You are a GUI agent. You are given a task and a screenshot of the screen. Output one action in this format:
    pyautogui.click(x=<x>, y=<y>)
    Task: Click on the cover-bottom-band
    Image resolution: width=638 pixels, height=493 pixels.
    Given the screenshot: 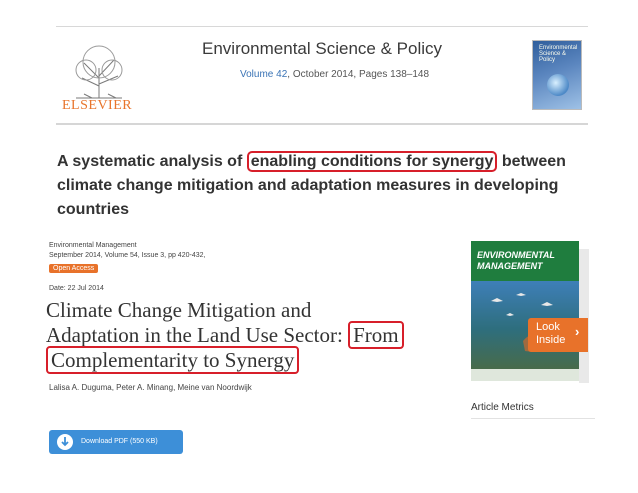 What is the action you would take?
    pyautogui.click(x=525, y=375)
    